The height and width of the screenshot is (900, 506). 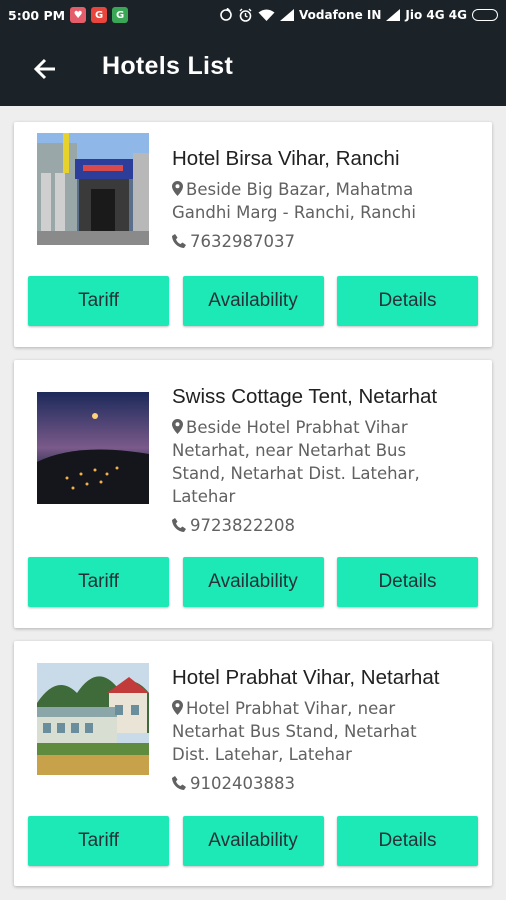 I want to click on signal-icon, so click(x=287, y=15).